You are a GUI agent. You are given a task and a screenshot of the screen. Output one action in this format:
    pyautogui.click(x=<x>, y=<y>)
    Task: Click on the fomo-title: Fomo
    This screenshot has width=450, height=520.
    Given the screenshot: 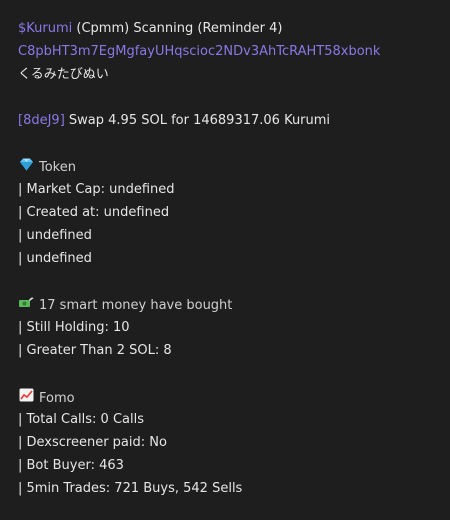 What is the action you would take?
    pyautogui.click(x=57, y=398)
    